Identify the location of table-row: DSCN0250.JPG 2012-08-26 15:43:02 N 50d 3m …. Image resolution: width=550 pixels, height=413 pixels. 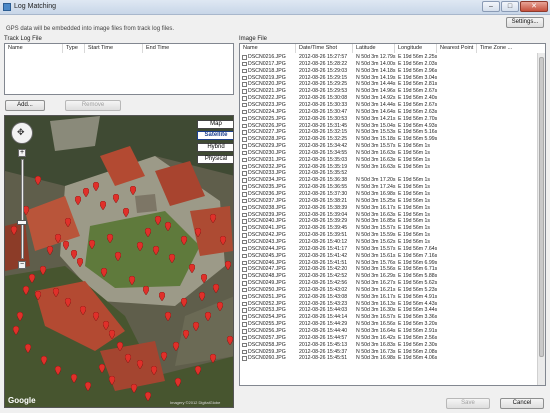
(392, 290).